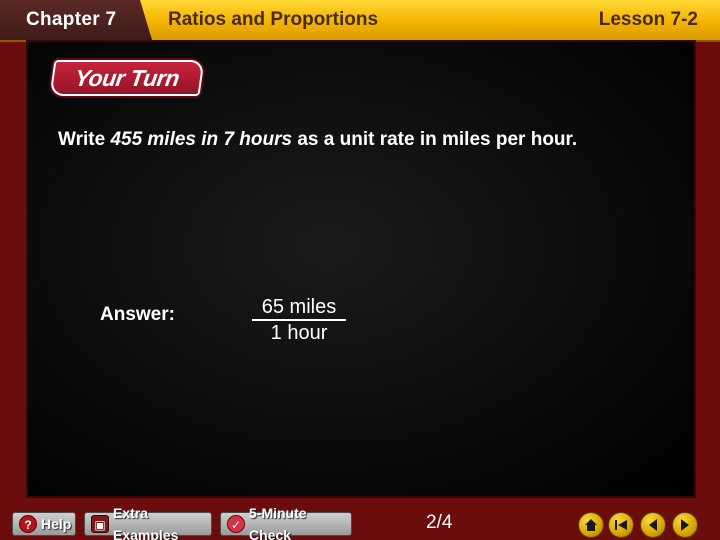 This screenshot has height=540, width=720. I want to click on chapter-label: Chapter 7, so click(76, 20).